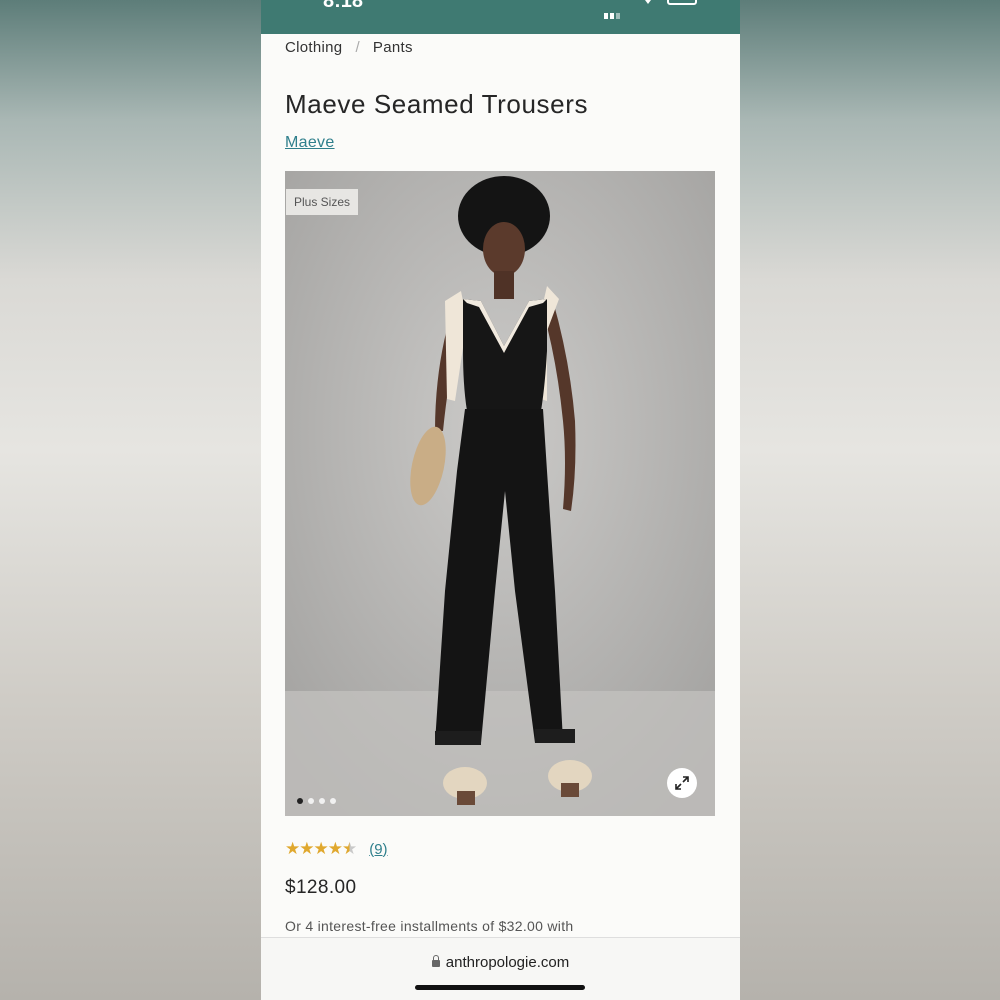 Image resolution: width=1000 pixels, height=1000 pixels. Describe the element at coordinates (393, 47) in the screenshot. I see `breadcrumb-item-pants: Pants` at that location.